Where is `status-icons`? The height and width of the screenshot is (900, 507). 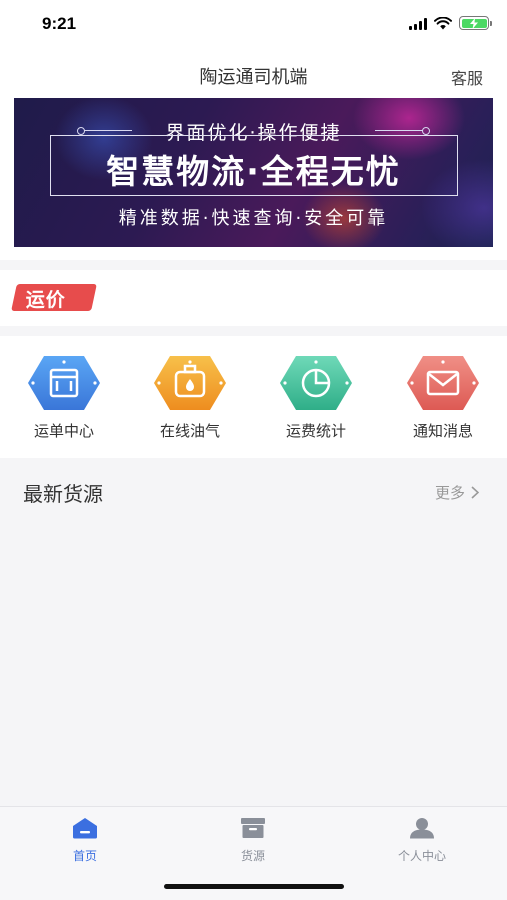 status-icons is located at coordinates (450, 23).